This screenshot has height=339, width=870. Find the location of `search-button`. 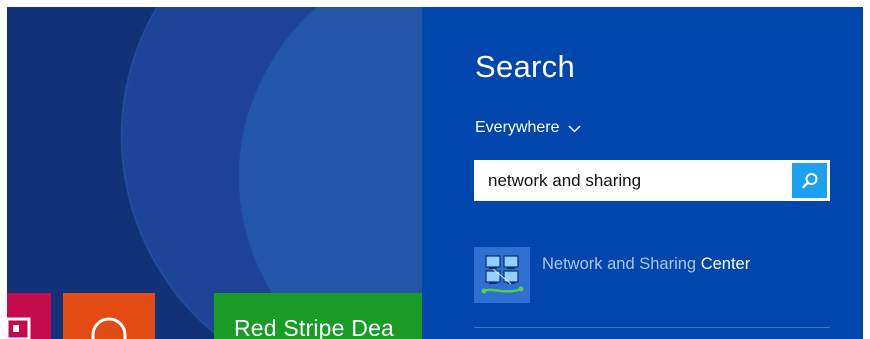

search-button is located at coordinates (809, 180).